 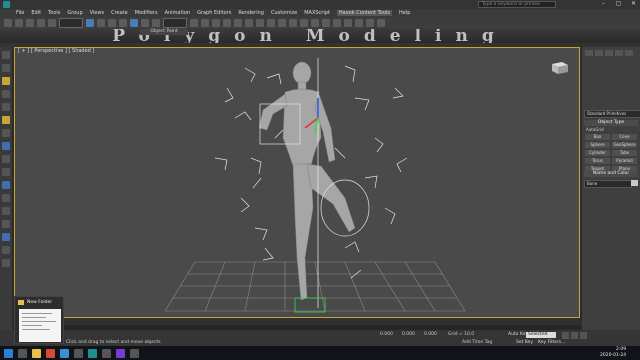 I want to click on select-manipulate-icon, so click(x=205, y=23).